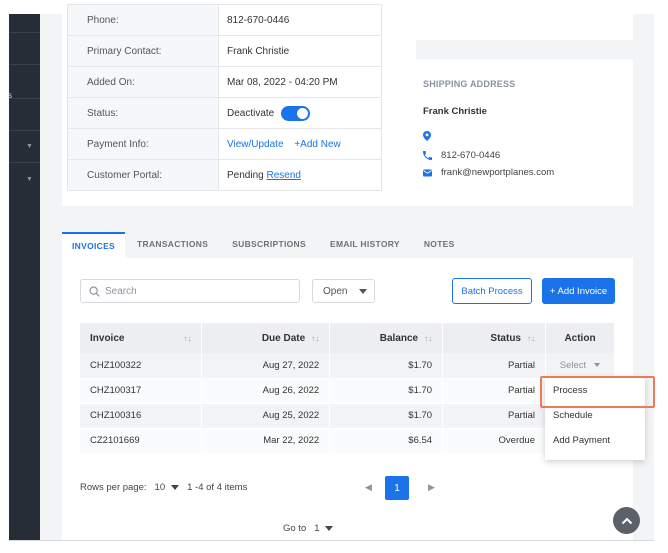 Image resolution: width=668 pixels, height=553 pixels. I want to click on info-row-added-on: Added On: Mar 08, 2022 - 04:20 PM, so click(224, 82).